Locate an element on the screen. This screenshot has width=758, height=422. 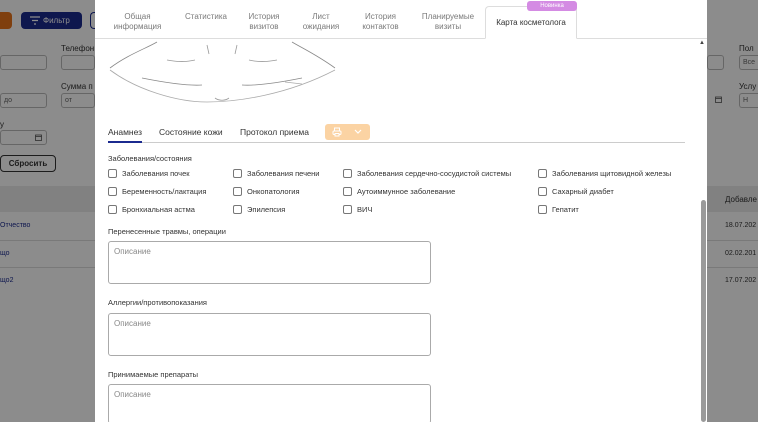
checkbox-label: Эпилепсия is located at coordinates (266, 209).